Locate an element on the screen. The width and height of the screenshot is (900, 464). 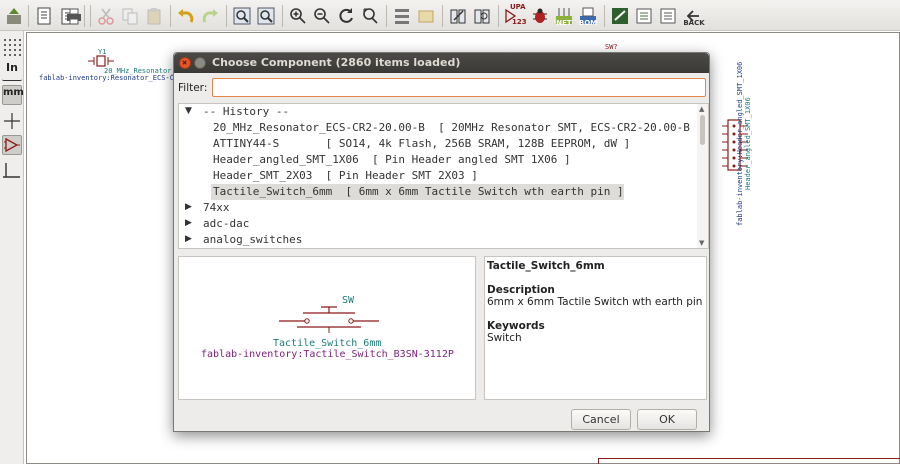
units-mm-toggle: mm is located at coordinates (13, 95).